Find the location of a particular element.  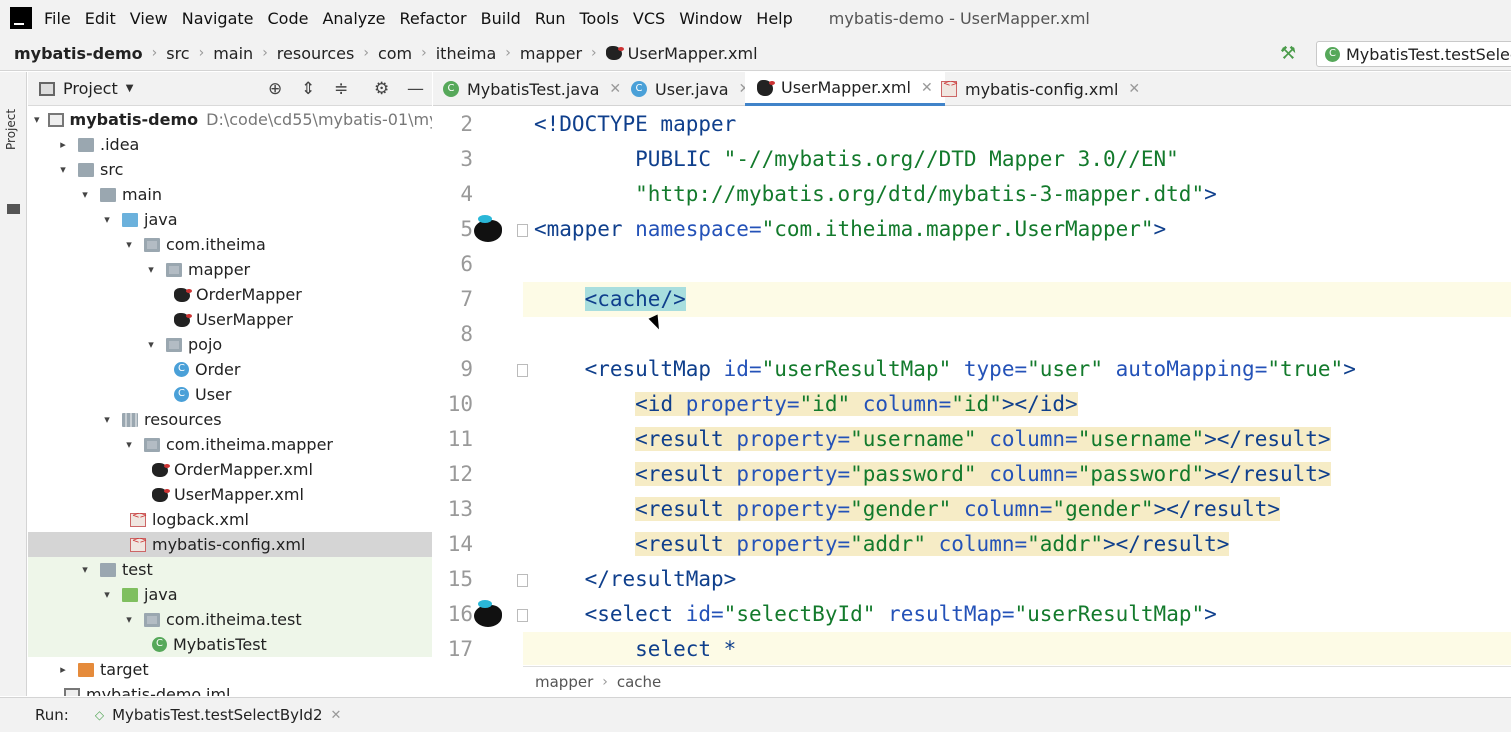

menu-vcs: VCS is located at coordinates (649, 18).